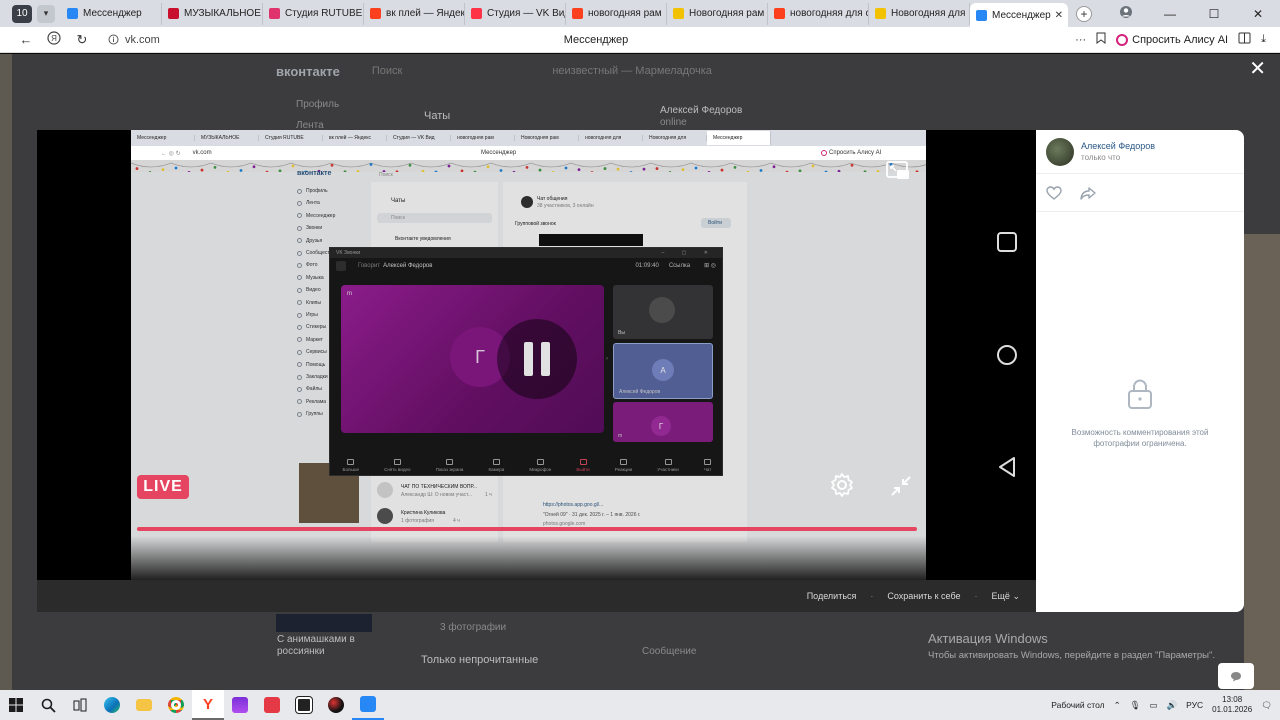 This screenshot has height=720, width=1280. Describe the element at coordinates (437, 116) in the screenshot. I see `chats-title: Чаты` at that location.